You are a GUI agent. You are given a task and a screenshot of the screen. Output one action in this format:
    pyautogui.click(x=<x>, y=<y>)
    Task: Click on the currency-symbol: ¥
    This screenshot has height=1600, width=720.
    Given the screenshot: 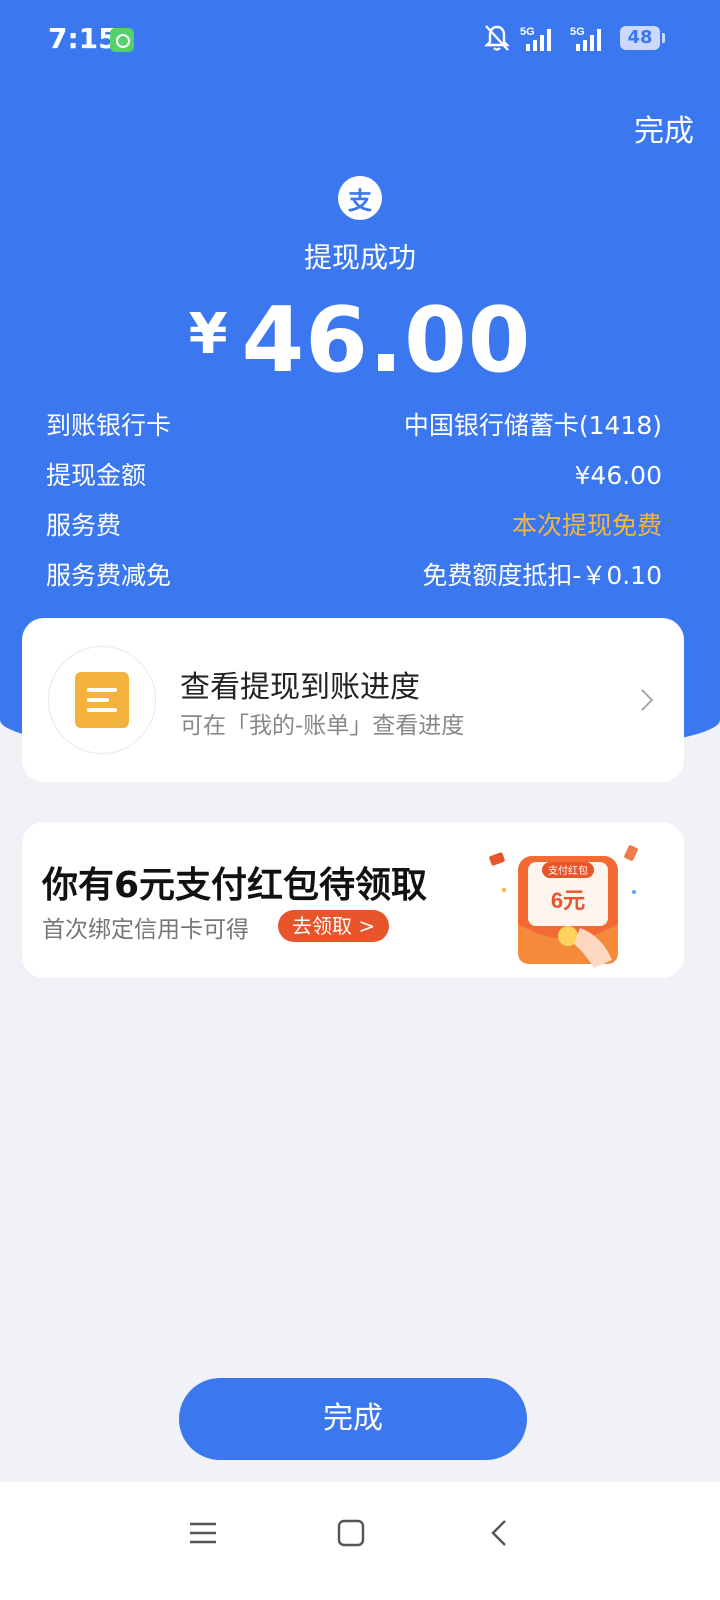 What is the action you would take?
    pyautogui.click(x=208, y=334)
    